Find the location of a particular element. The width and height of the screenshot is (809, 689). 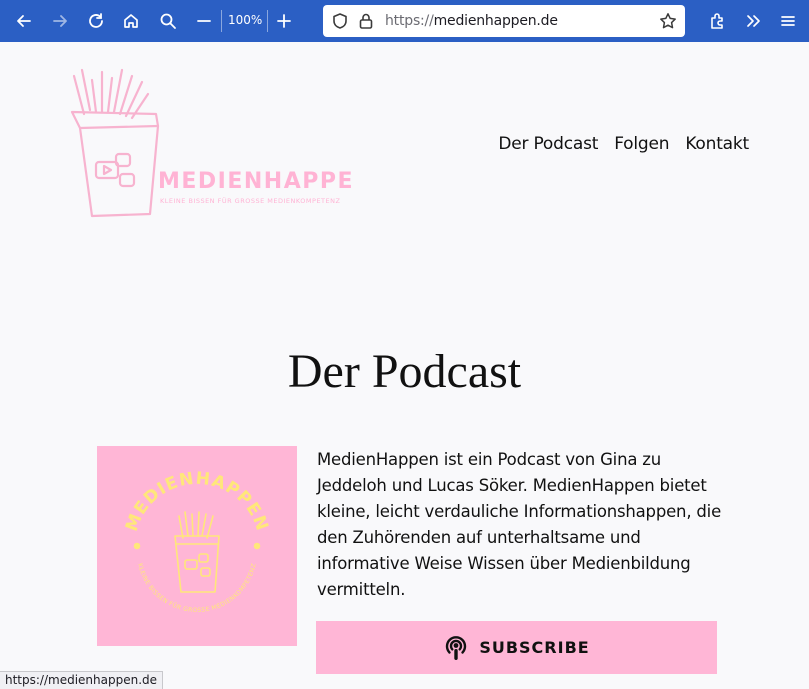

shield-icon is located at coordinates (340, 21).